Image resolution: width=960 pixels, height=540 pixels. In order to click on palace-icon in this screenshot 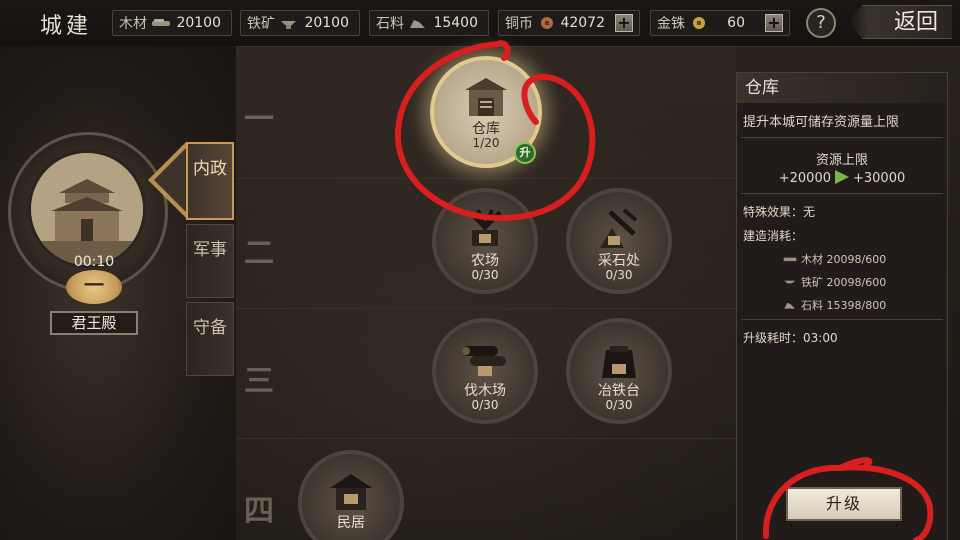, I will do `click(87, 209)`.